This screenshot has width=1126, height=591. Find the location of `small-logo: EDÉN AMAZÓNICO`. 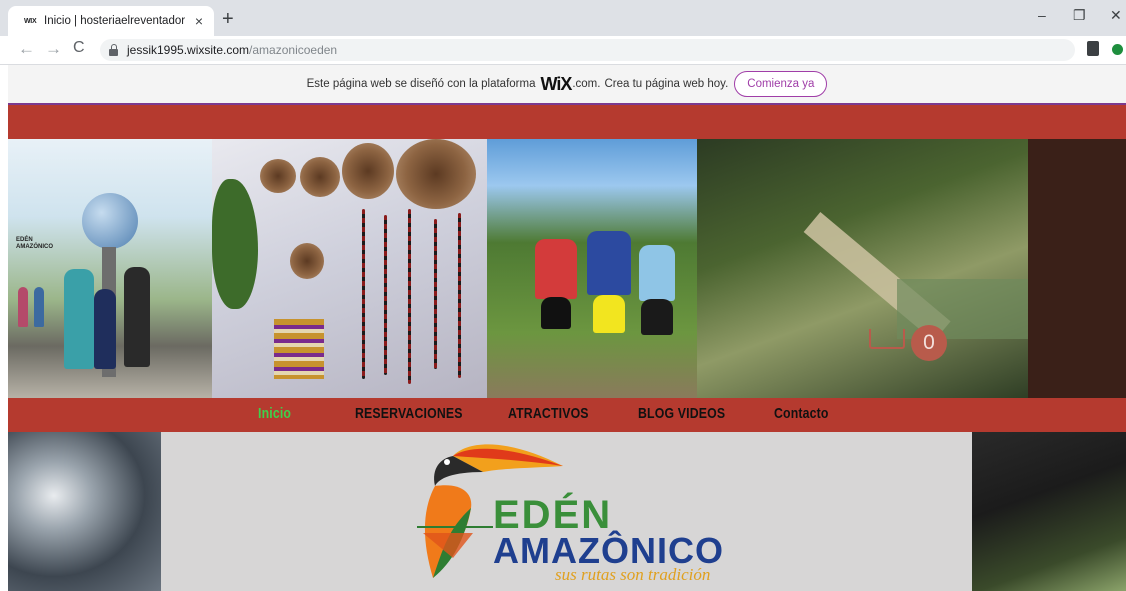

small-logo: EDÉN AMAZÓNICO is located at coordinates (34, 244).